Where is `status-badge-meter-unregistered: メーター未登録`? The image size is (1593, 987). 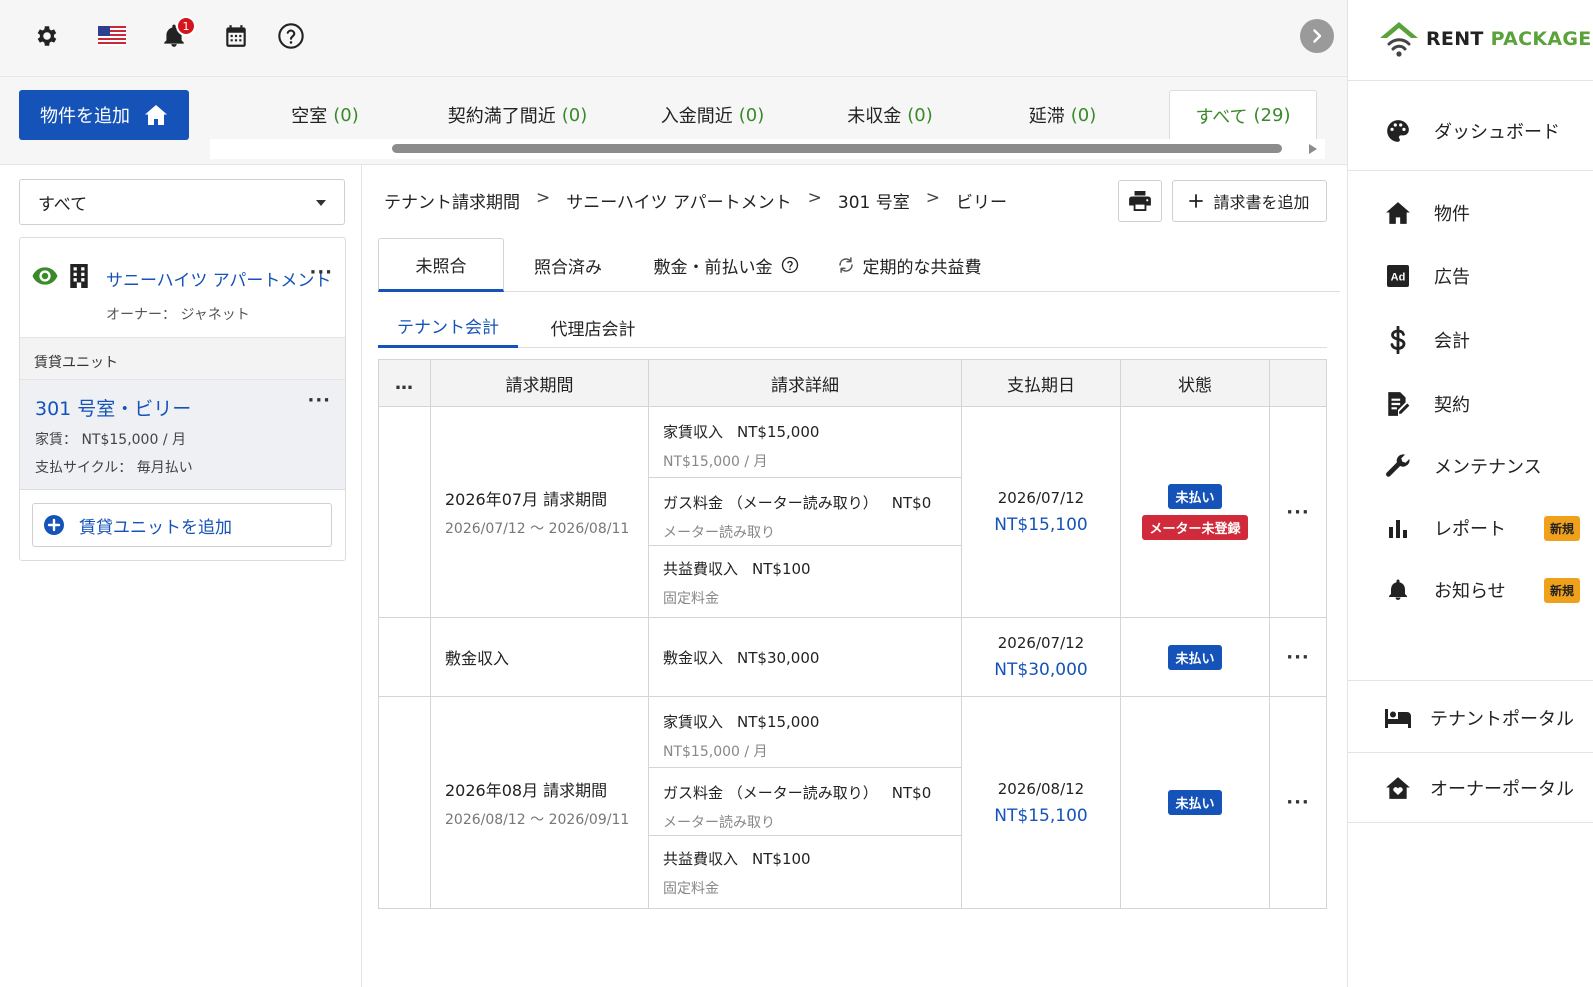
status-badge-meter-unregistered: メーター未登録 is located at coordinates (1195, 527).